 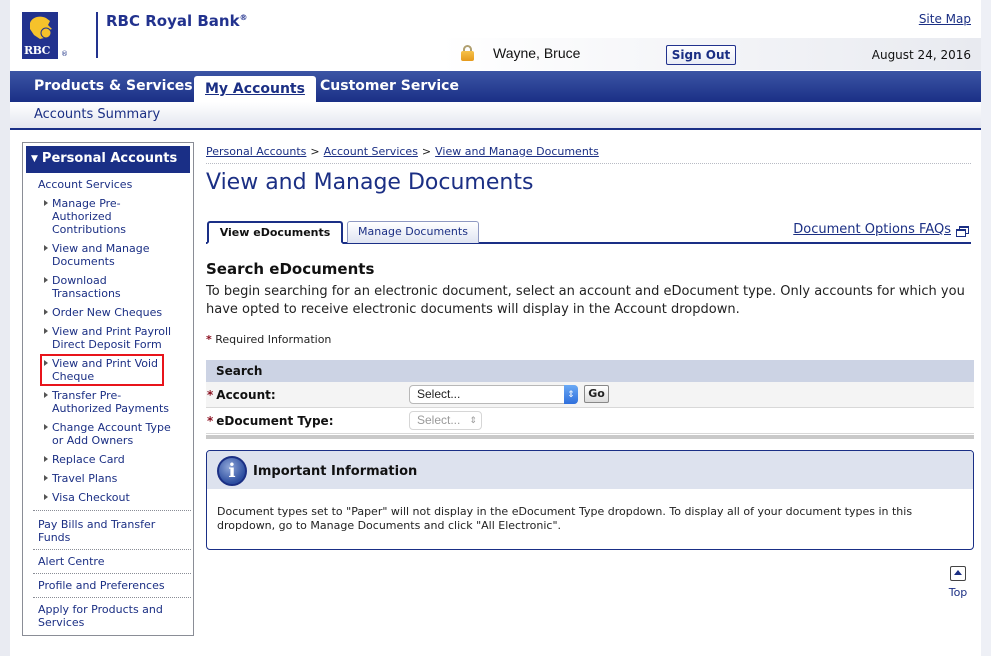 What do you see at coordinates (413, 232) in the screenshot?
I see `tab-manage-documents: Manage Documents` at bounding box center [413, 232].